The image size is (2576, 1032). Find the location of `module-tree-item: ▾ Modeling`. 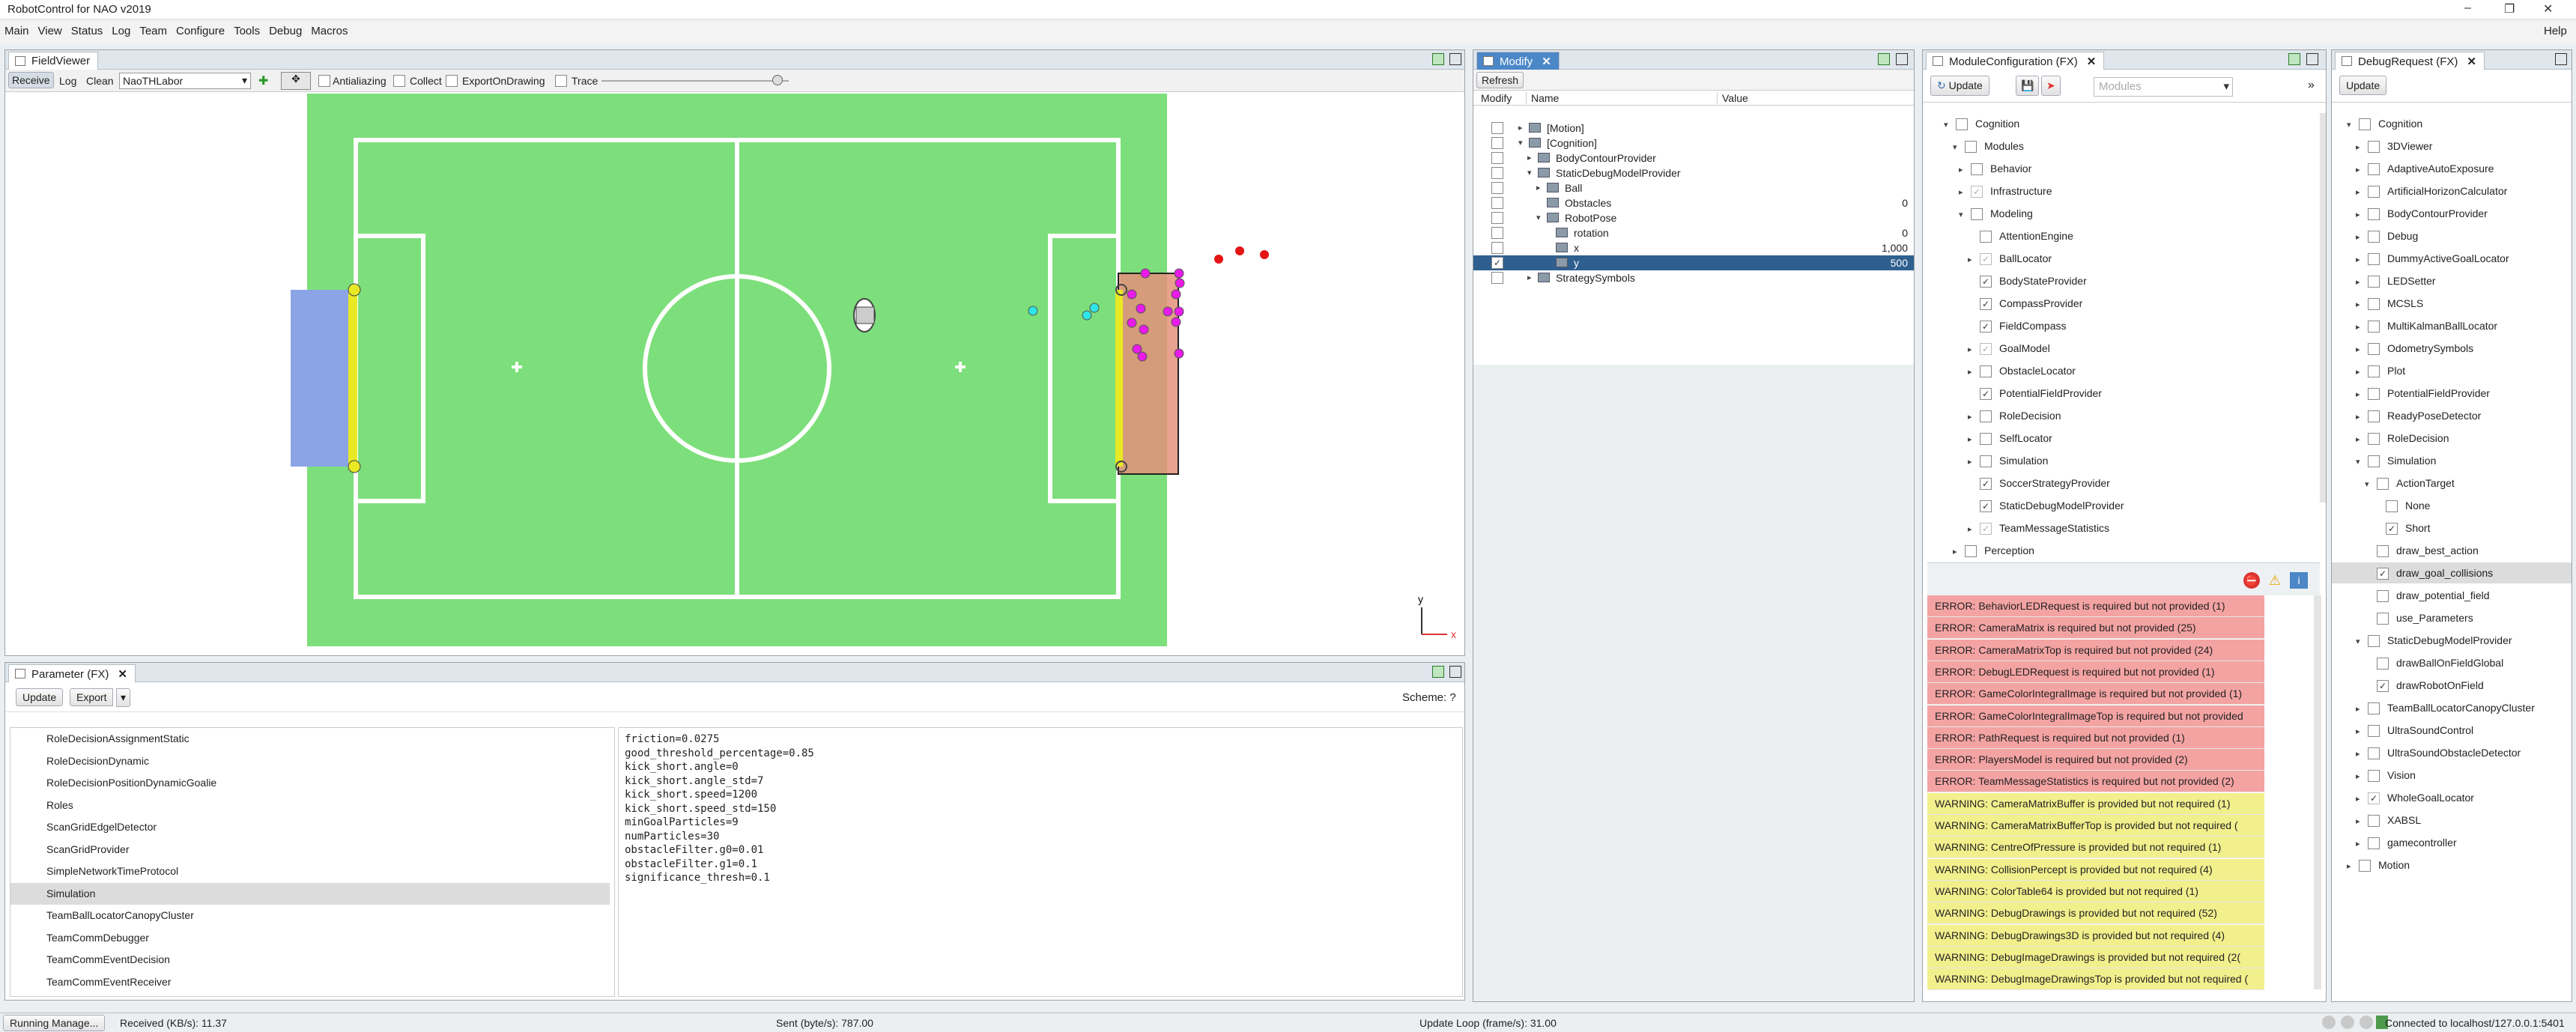

module-tree-item: ▾ Modeling is located at coordinates (1996, 213).